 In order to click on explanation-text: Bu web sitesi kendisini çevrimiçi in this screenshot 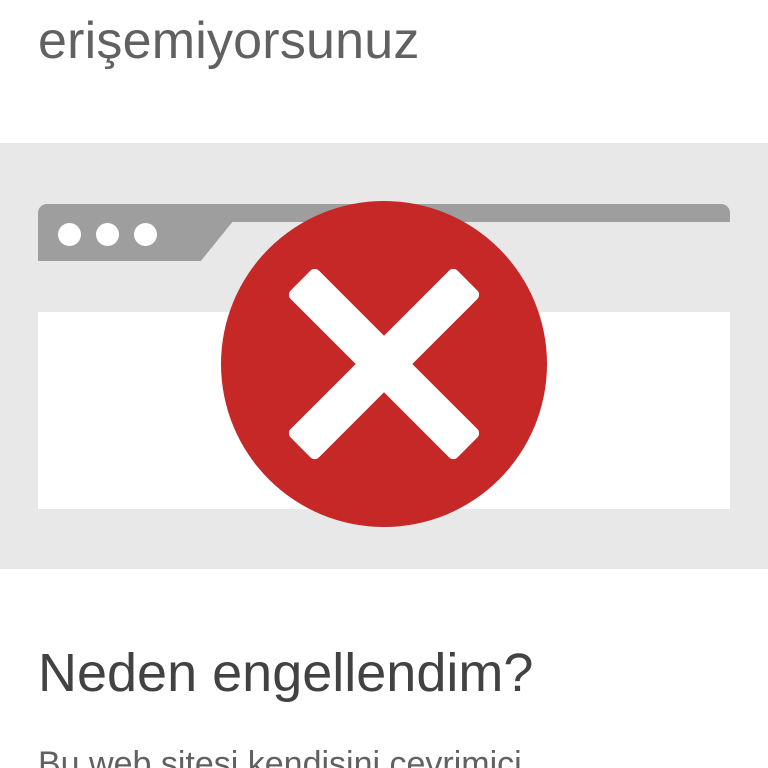, I will do `click(280, 756)`.